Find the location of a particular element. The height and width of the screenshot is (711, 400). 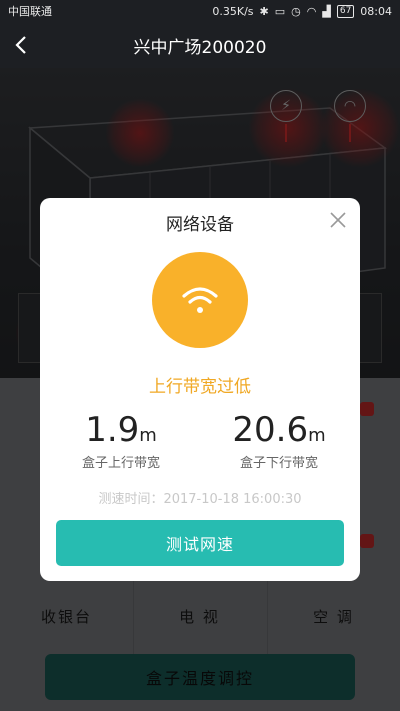

signal-icon: ▟ is located at coordinates (326, 11).